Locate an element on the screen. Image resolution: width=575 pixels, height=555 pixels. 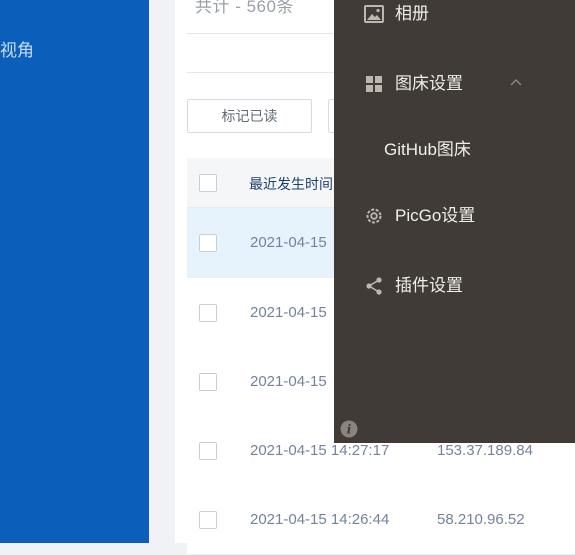
gutter is located at coordinates (162, 271).